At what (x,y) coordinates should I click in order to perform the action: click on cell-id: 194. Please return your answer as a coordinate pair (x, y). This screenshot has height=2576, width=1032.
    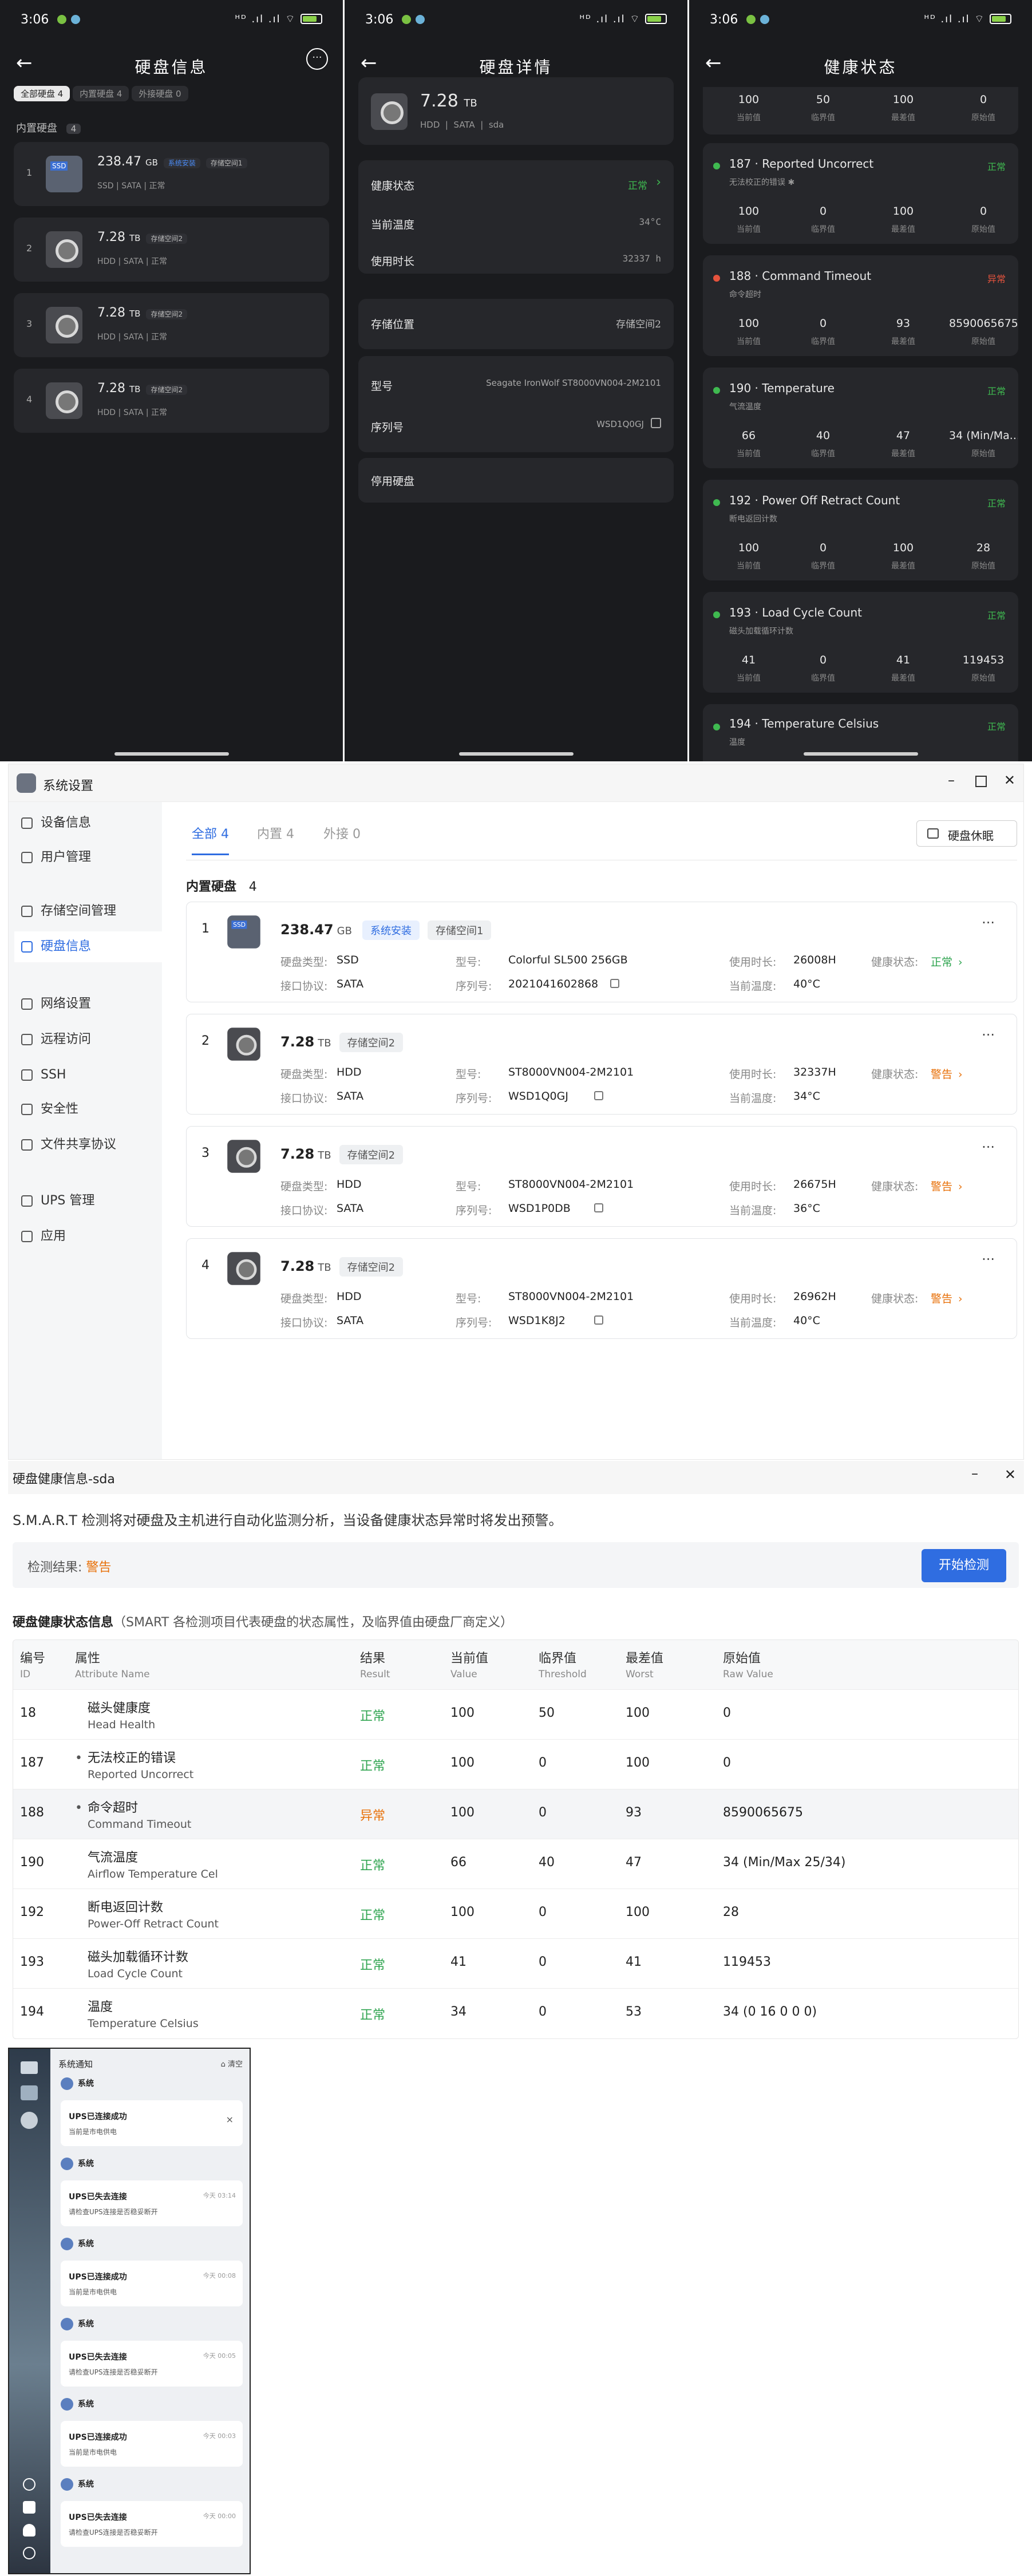
    Looking at the image, I should click on (32, 2012).